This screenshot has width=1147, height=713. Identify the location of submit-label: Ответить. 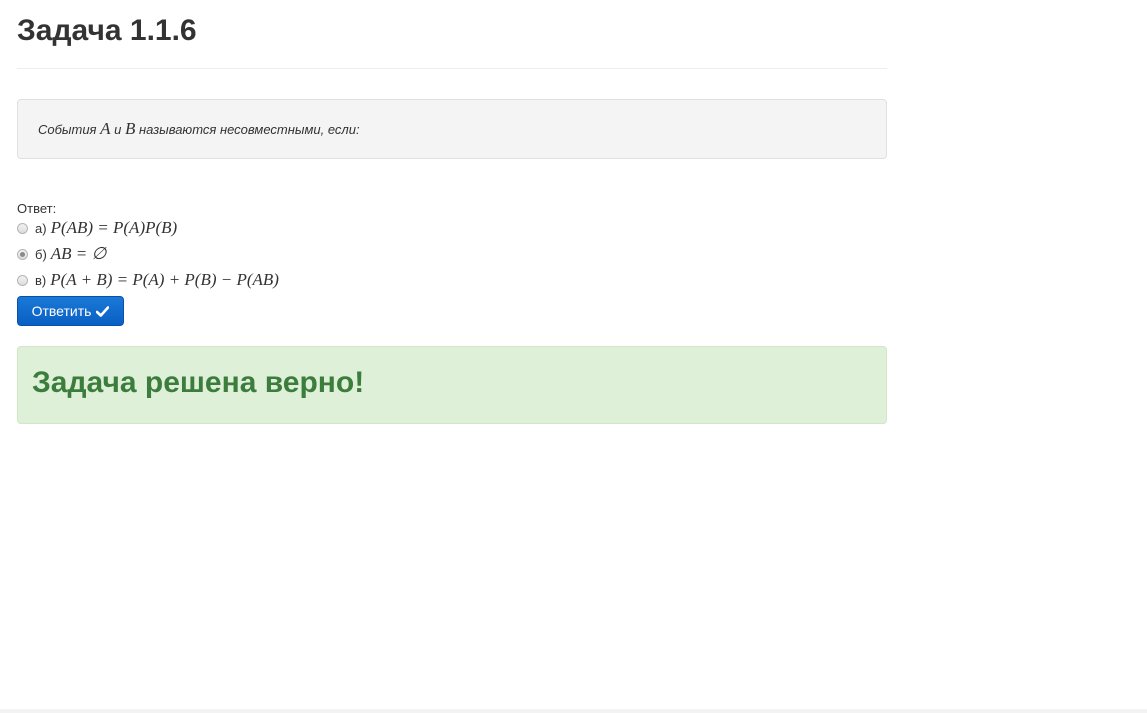
(61, 311).